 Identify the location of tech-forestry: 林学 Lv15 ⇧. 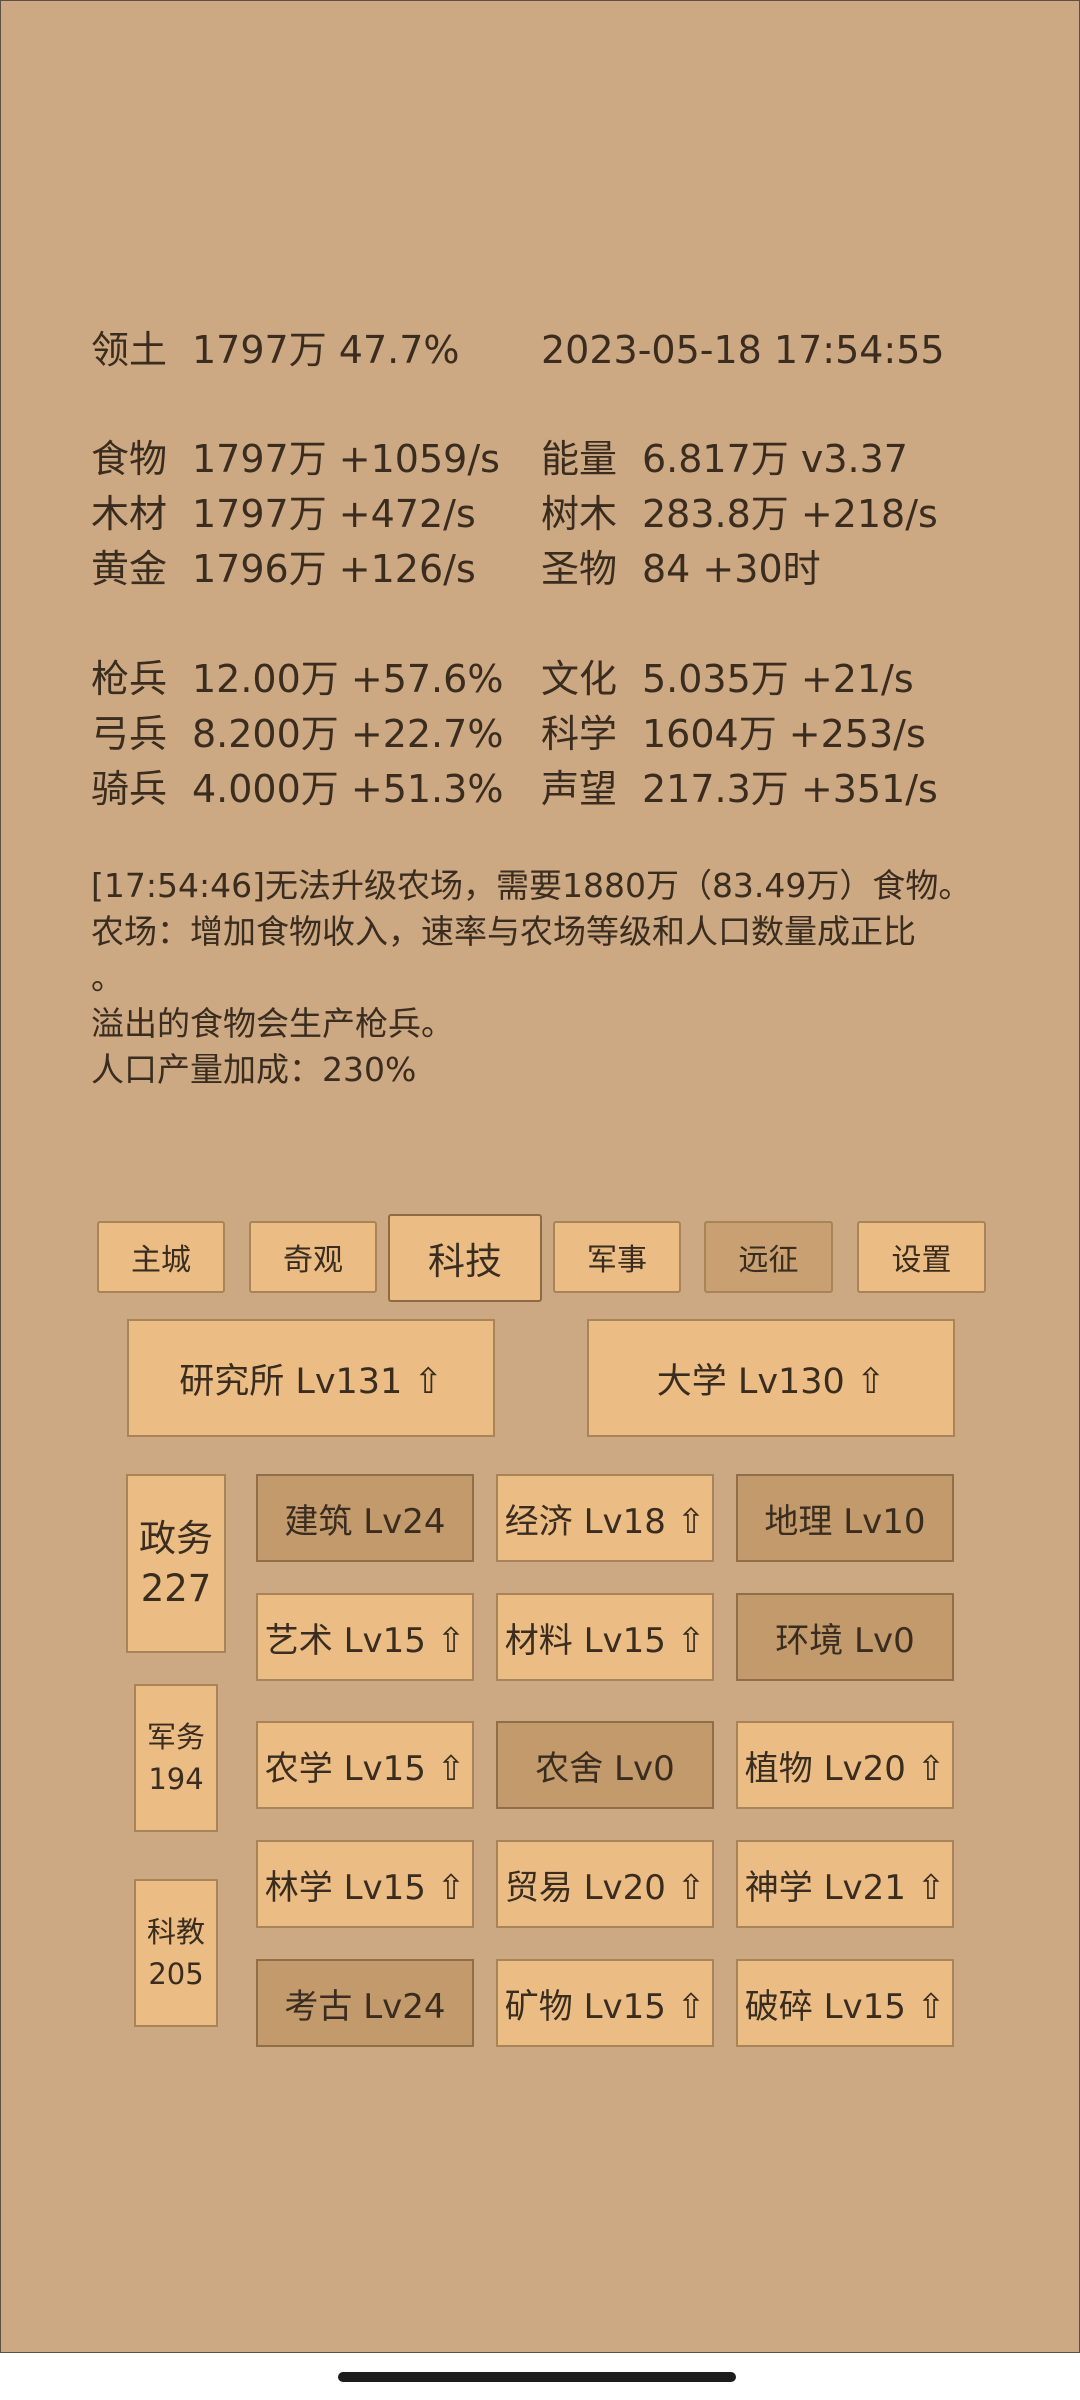
(365, 1884).